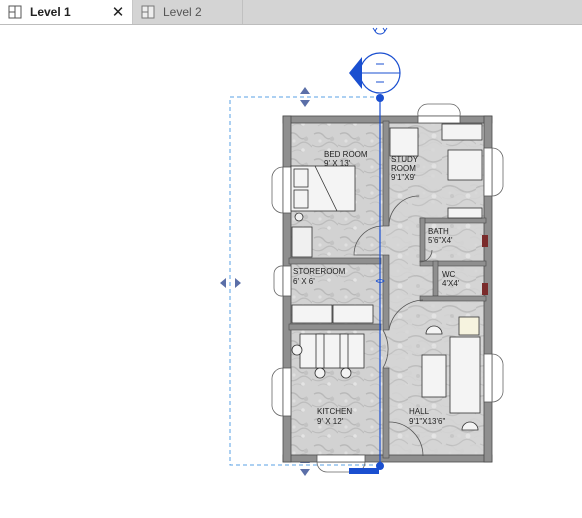 This screenshot has height=518, width=582. Describe the element at coordinates (304, 281) in the screenshot. I see `room-size-storeroom: 6' X 6'` at that location.